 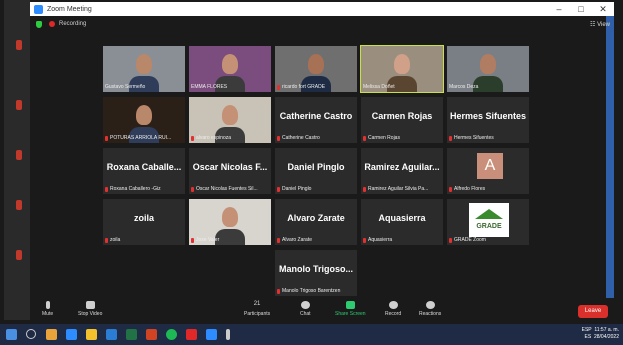 I want to click on search-icon, so click(x=31, y=334).